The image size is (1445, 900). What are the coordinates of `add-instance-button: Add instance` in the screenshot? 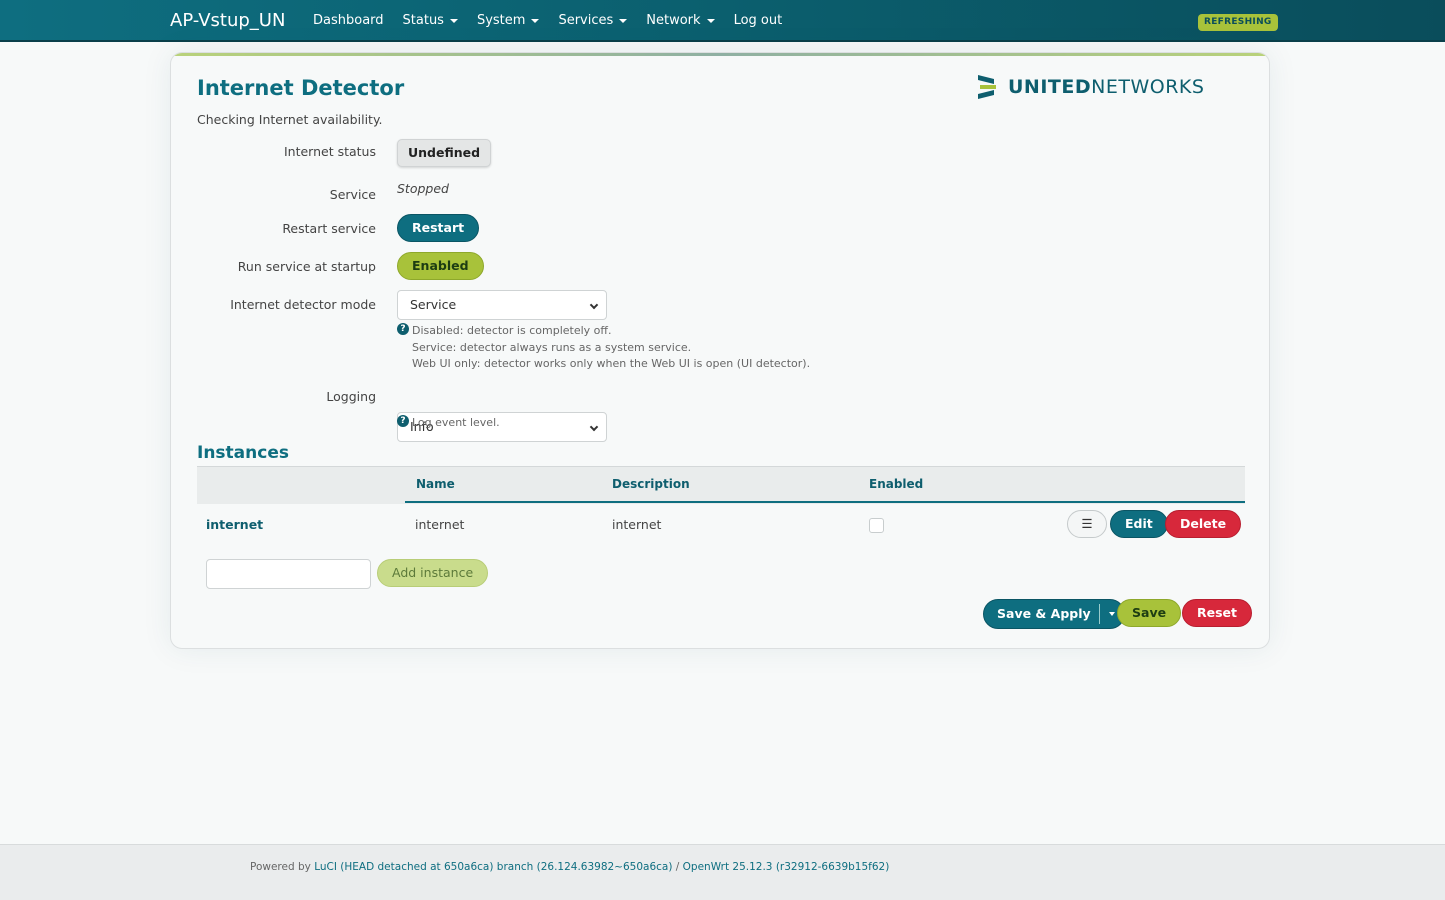 It's located at (433, 573).